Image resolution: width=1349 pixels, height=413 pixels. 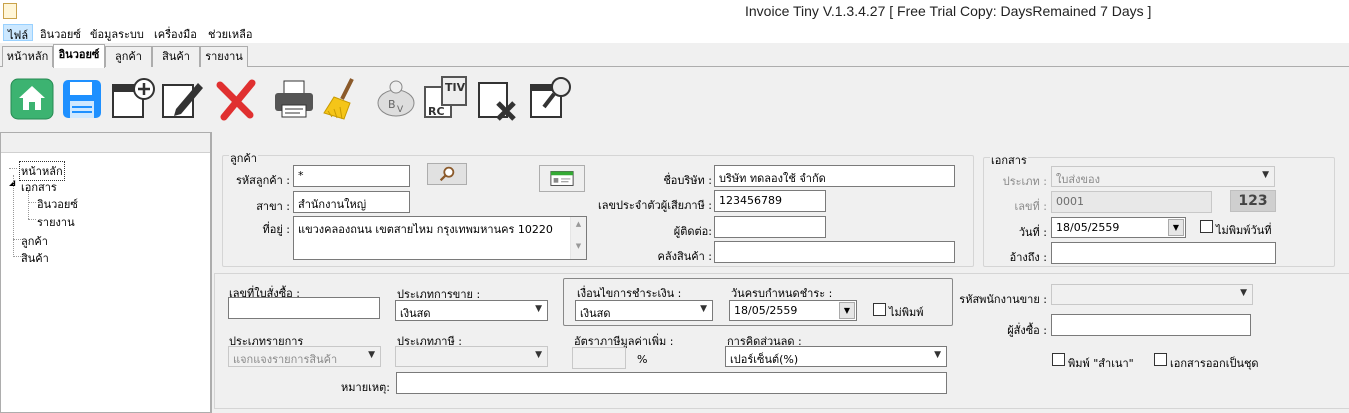 What do you see at coordinates (60, 32) in the screenshot?
I see `menu-invoice: อินวอยซ์` at bounding box center [60, 32].